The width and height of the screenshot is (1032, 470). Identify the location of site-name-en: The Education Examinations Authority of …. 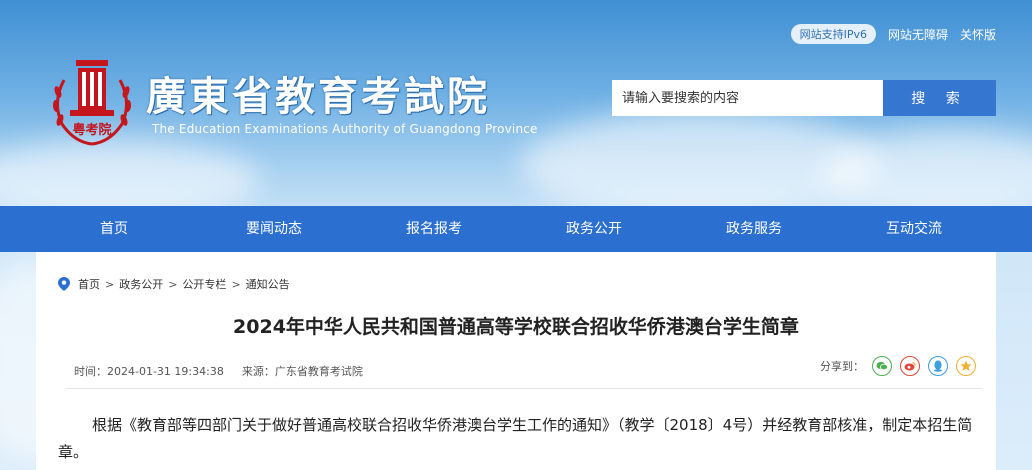
(345, 129).